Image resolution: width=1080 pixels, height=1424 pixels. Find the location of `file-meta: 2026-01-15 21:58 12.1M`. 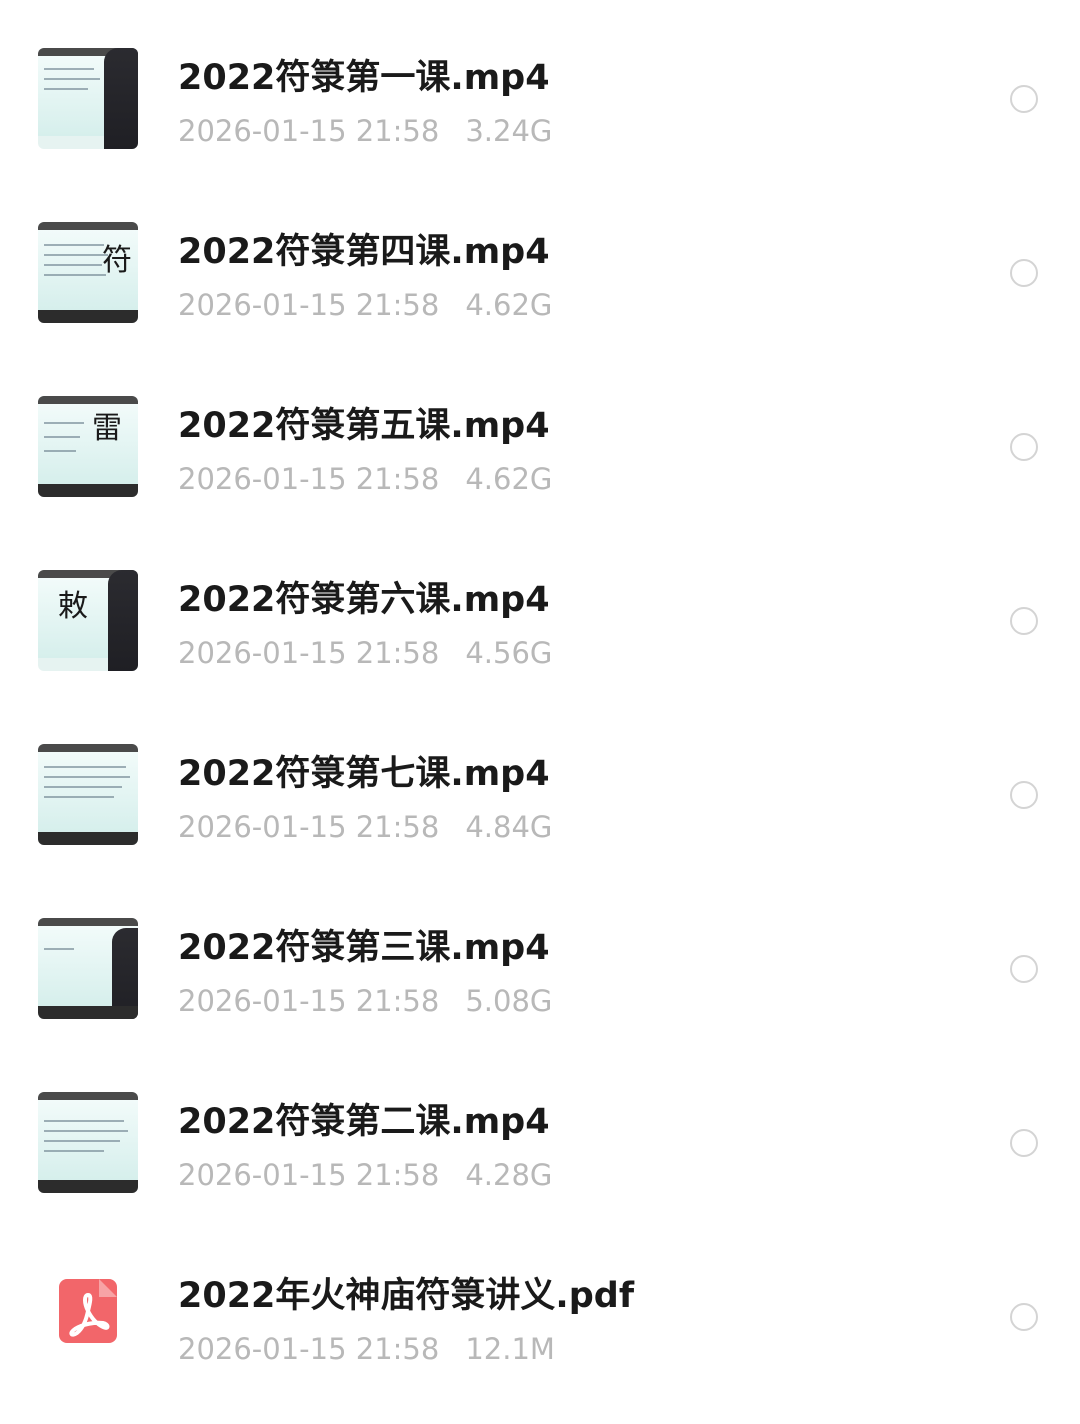

file-meta: 2026-01-15 21:58 12.1M is located at coordinates (366, 1349).